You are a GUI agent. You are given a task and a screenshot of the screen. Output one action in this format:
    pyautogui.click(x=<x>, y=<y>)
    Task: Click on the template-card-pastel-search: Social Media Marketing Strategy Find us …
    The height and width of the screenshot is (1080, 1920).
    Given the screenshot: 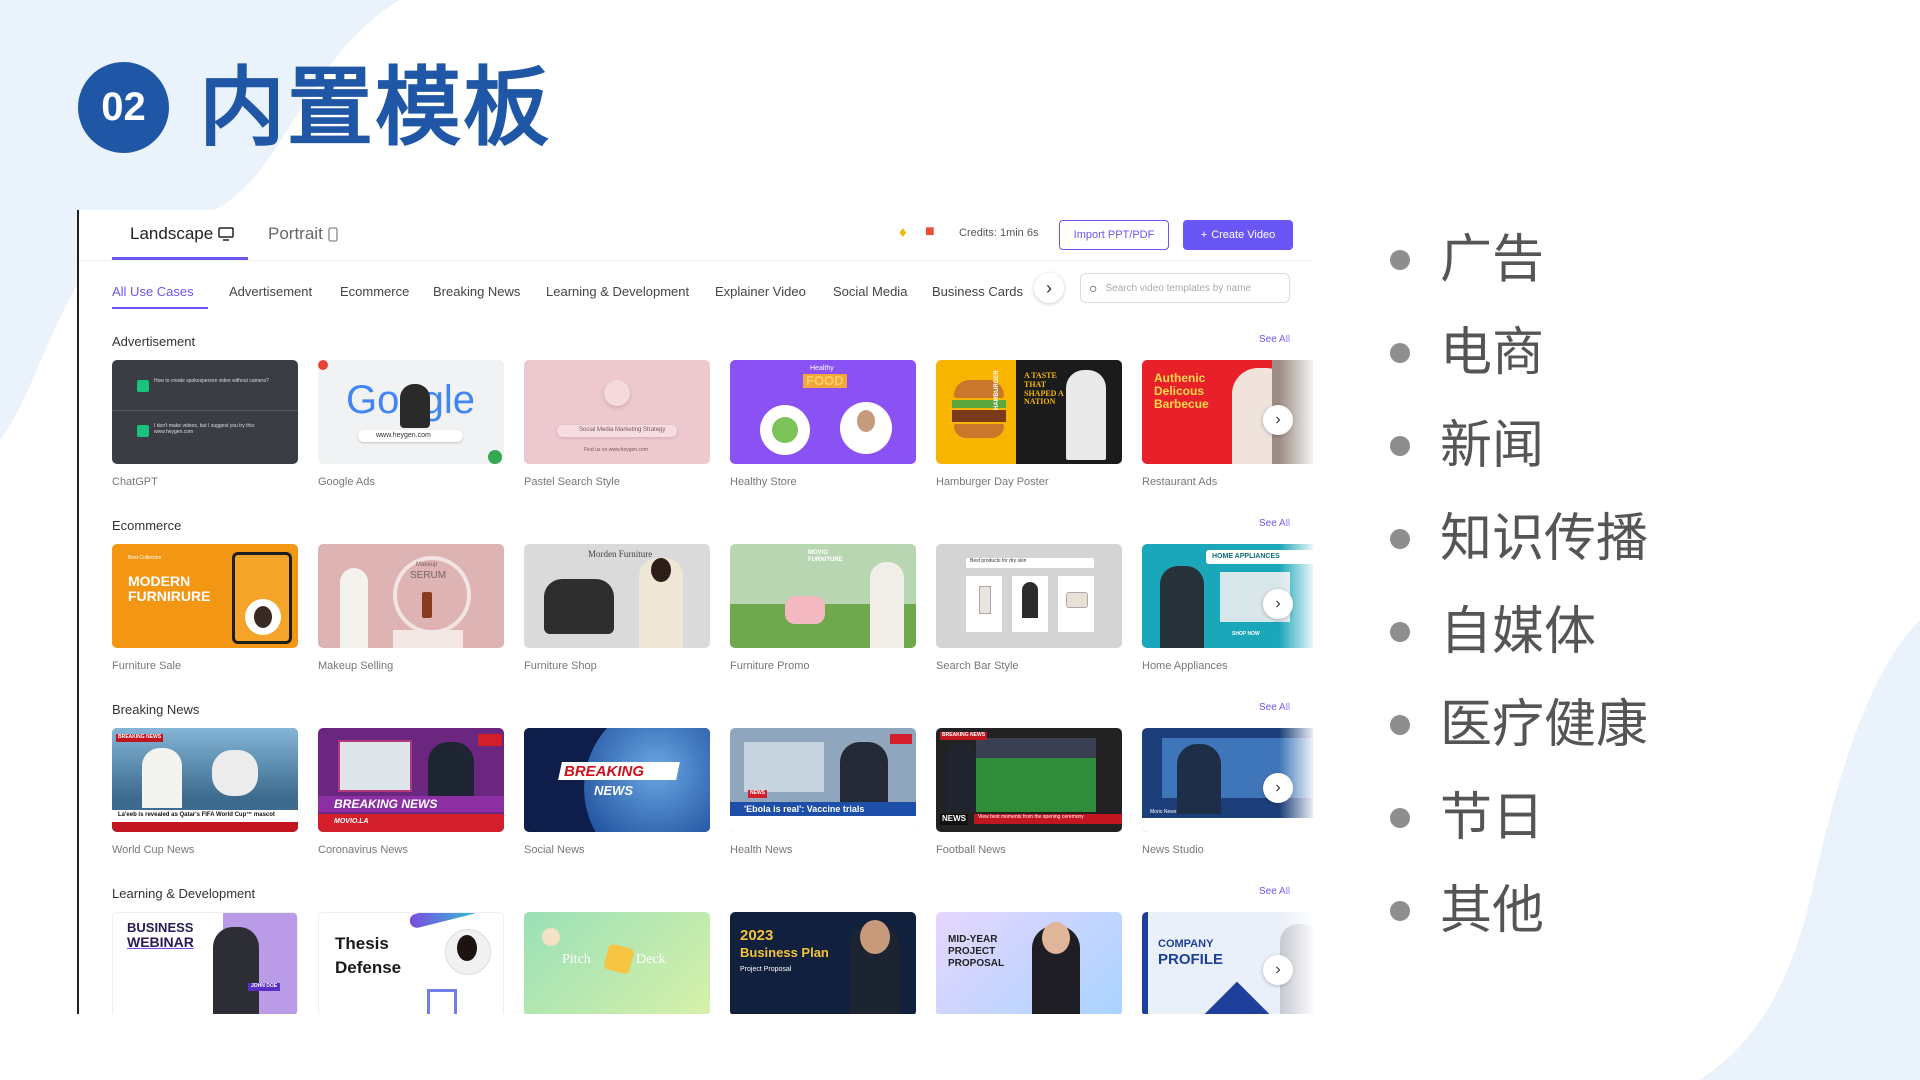 What is the action you would take?
    pyautogui.click(x=617, y=412)
    